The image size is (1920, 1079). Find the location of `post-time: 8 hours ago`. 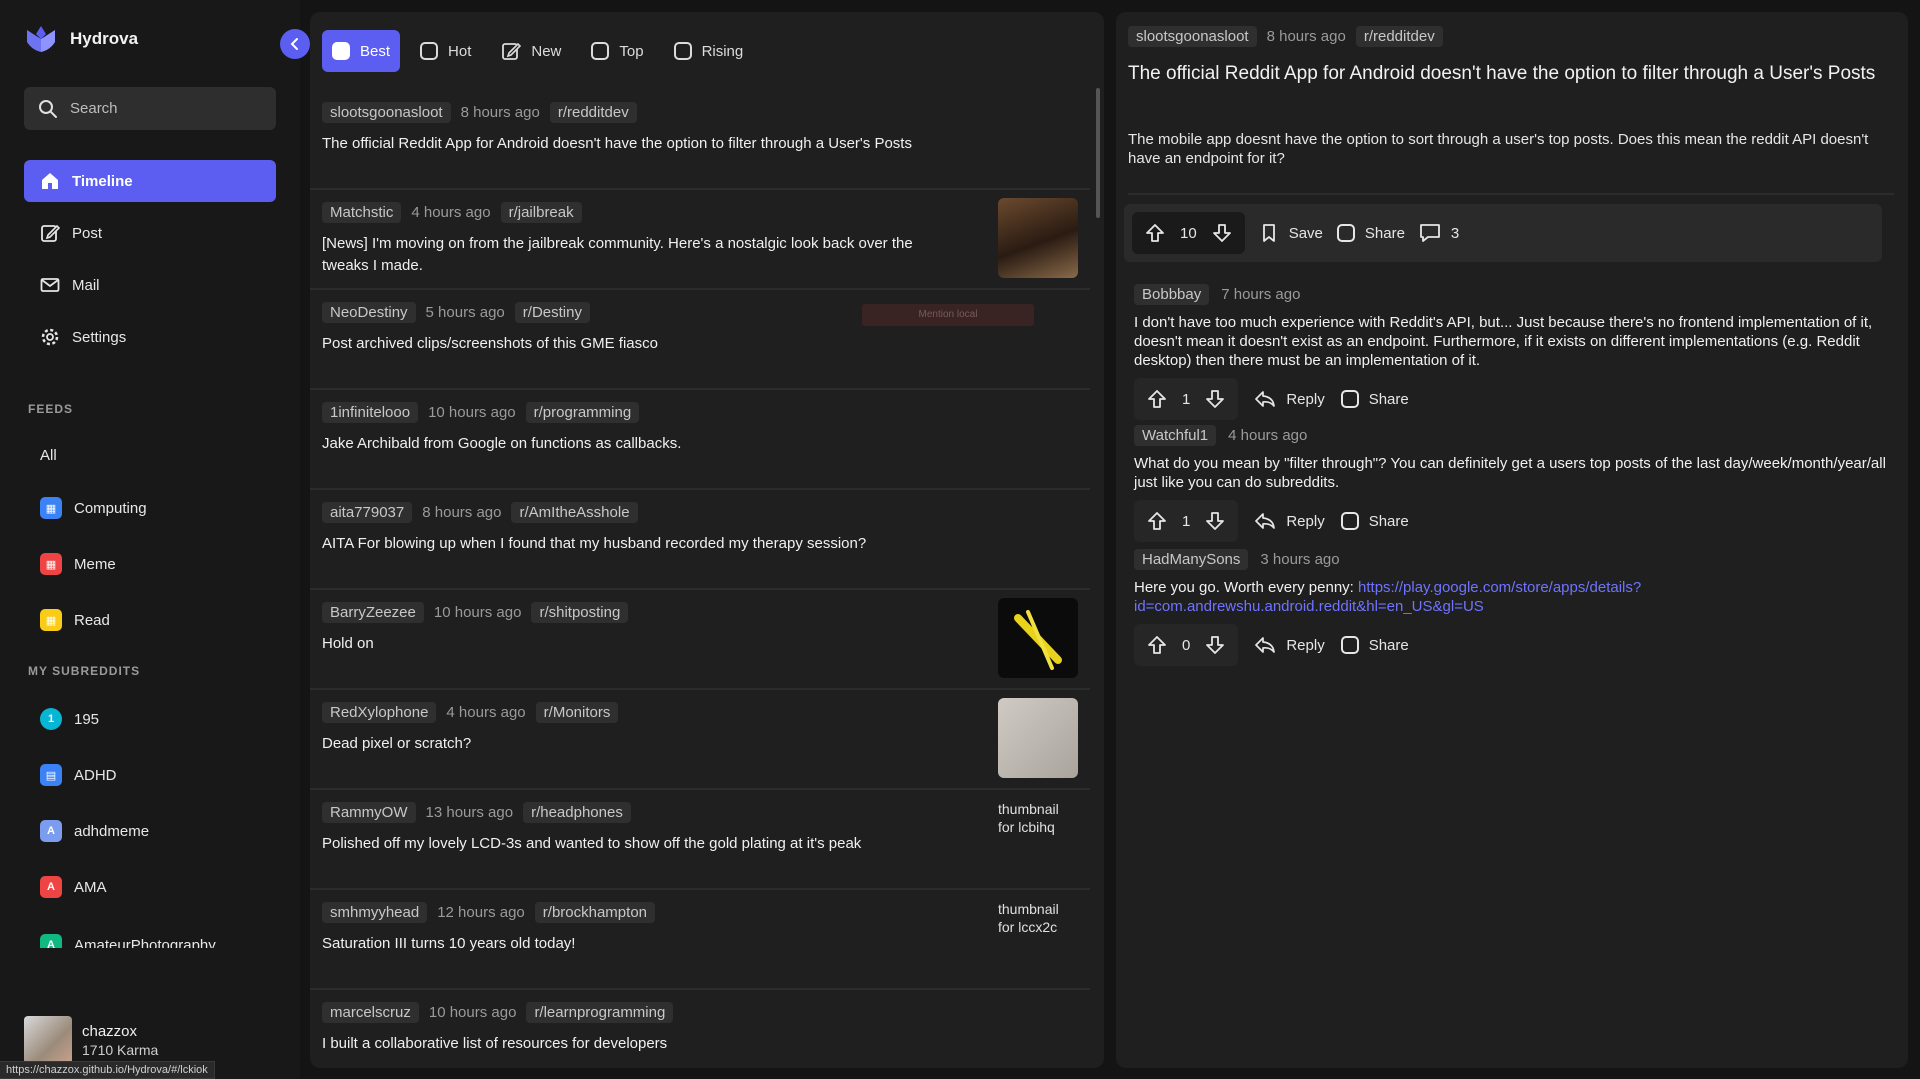

post-time: 8 hours ago is located at coordinates (462, 512).